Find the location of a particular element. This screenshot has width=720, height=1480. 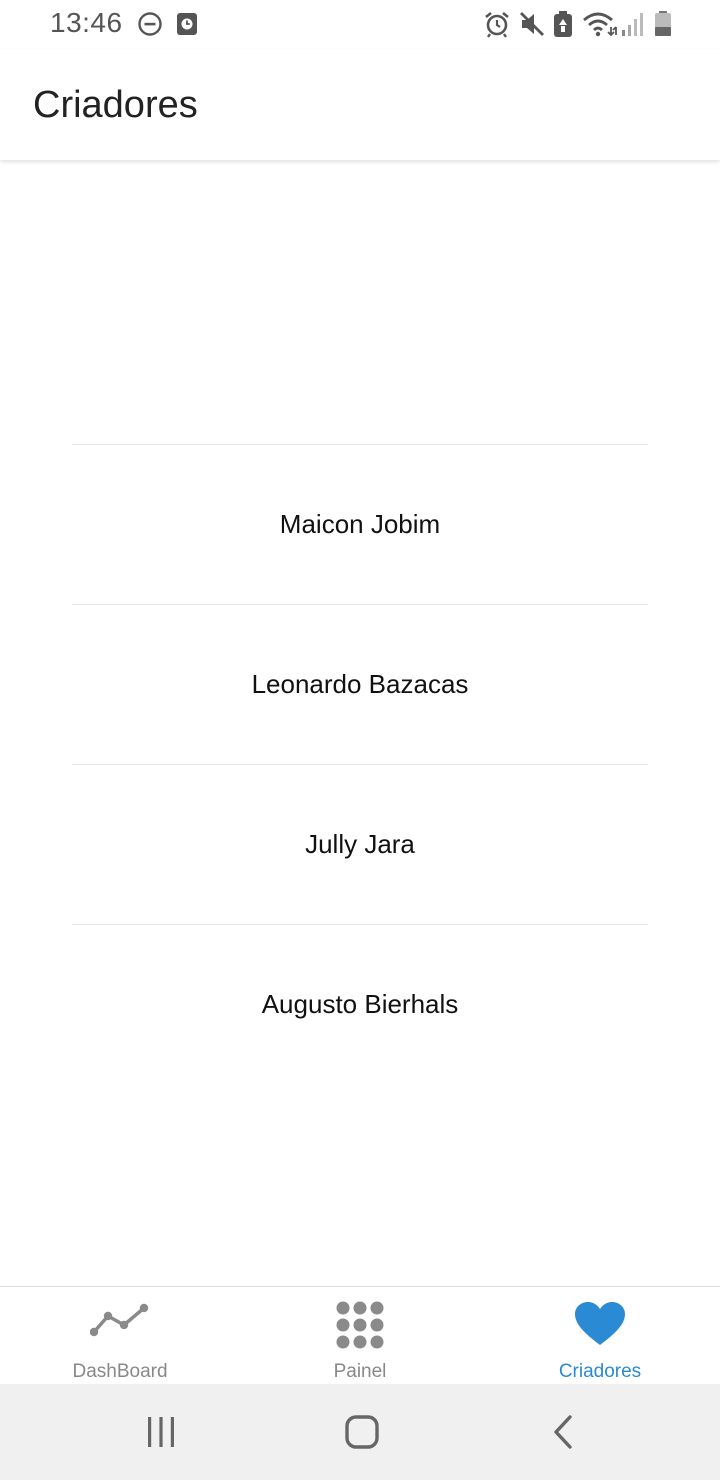

tab-criadores: Criadores is located at coordinates (600, 1336).